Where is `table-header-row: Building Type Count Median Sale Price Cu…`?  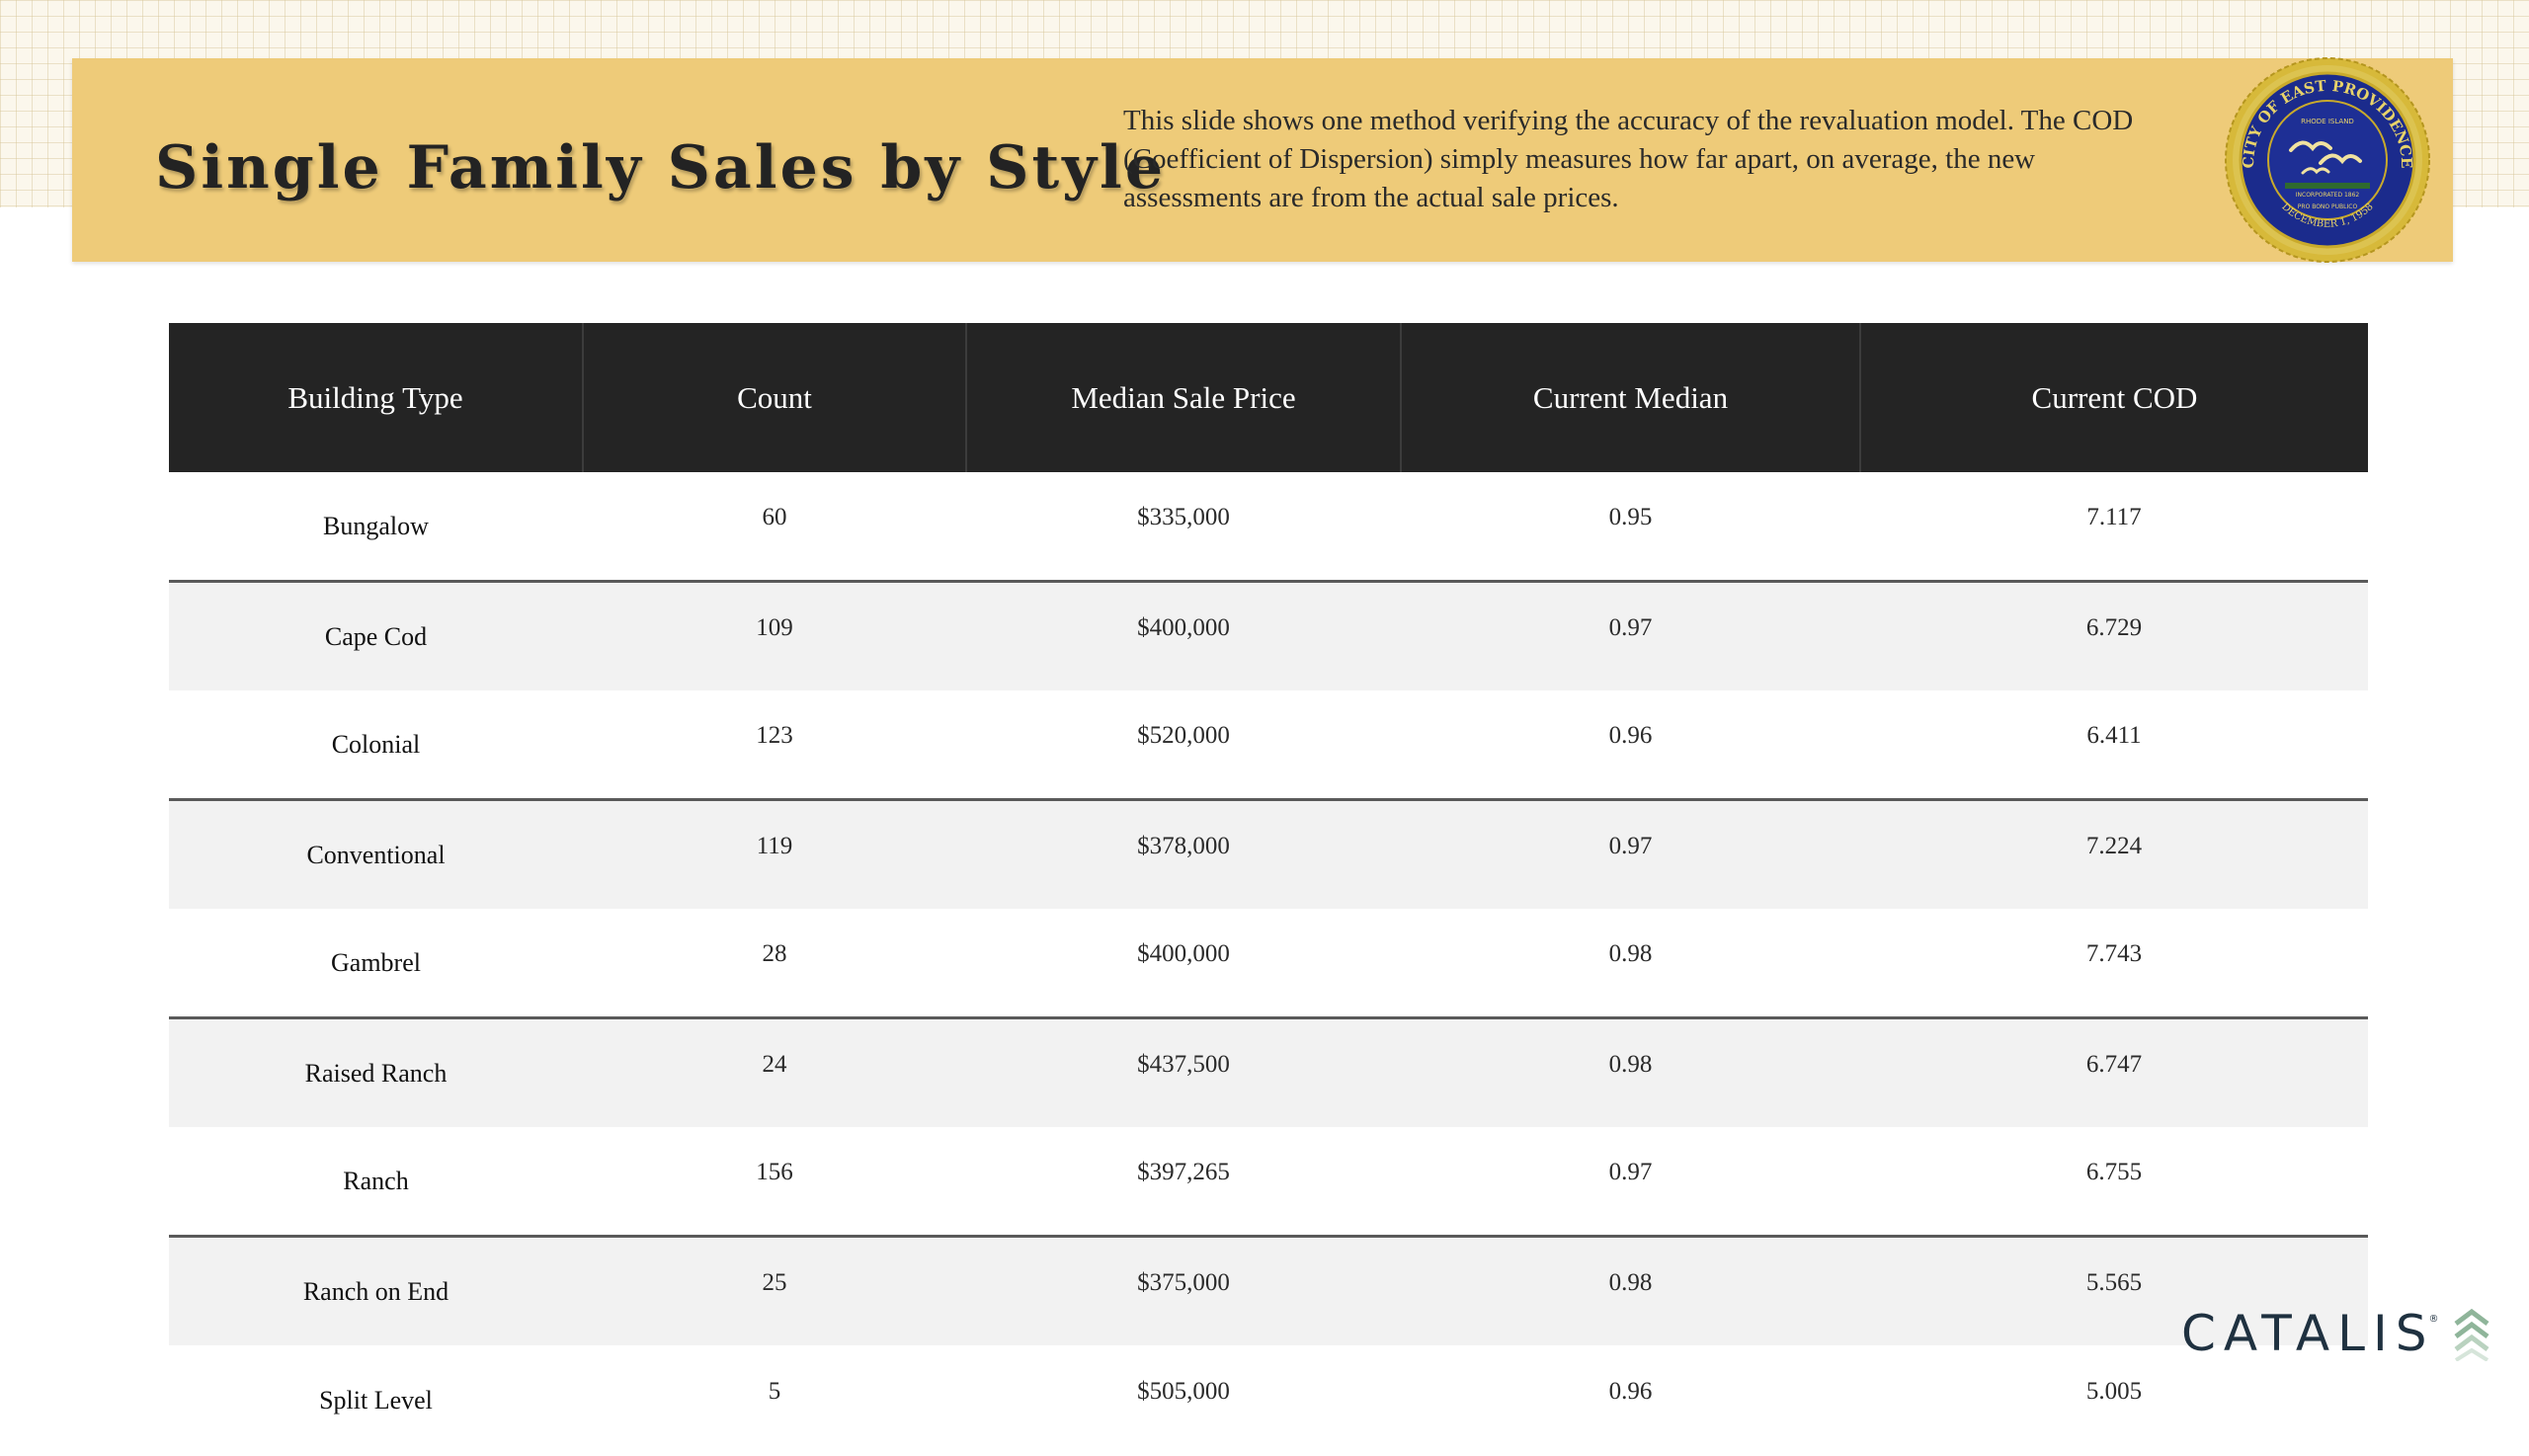
table-header-row: Building Type Count Median Sale Price Cu… is located at coordinates (1268, 397).